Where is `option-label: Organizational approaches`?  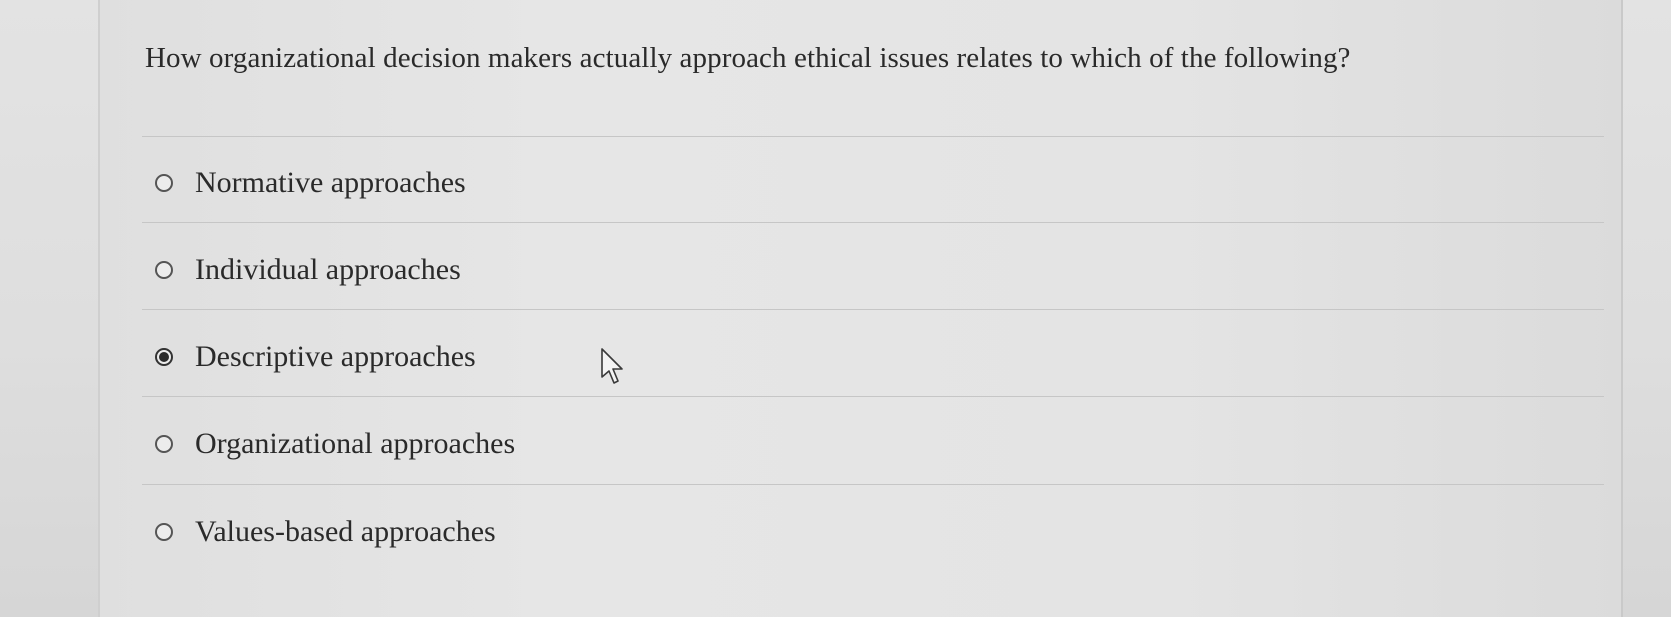
option-label: Organizational approaches is located at coordinates (355, 443).